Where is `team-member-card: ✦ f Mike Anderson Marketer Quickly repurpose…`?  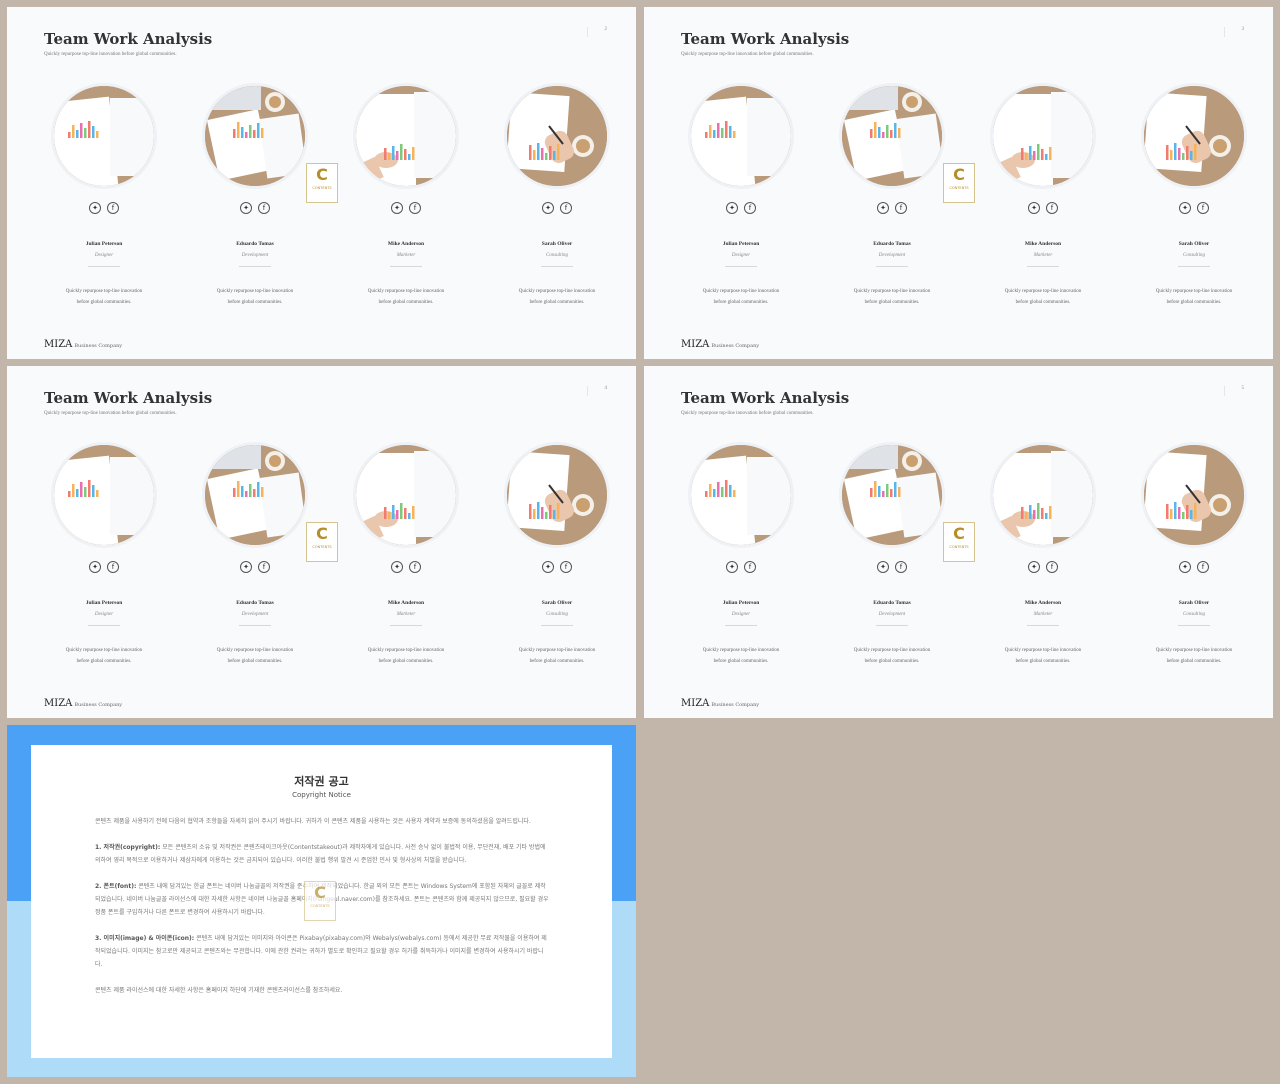
team-member-card: ✦ f Mike Anderson Marketer Quickly repurpose… is located at coordinates (1043, 183).